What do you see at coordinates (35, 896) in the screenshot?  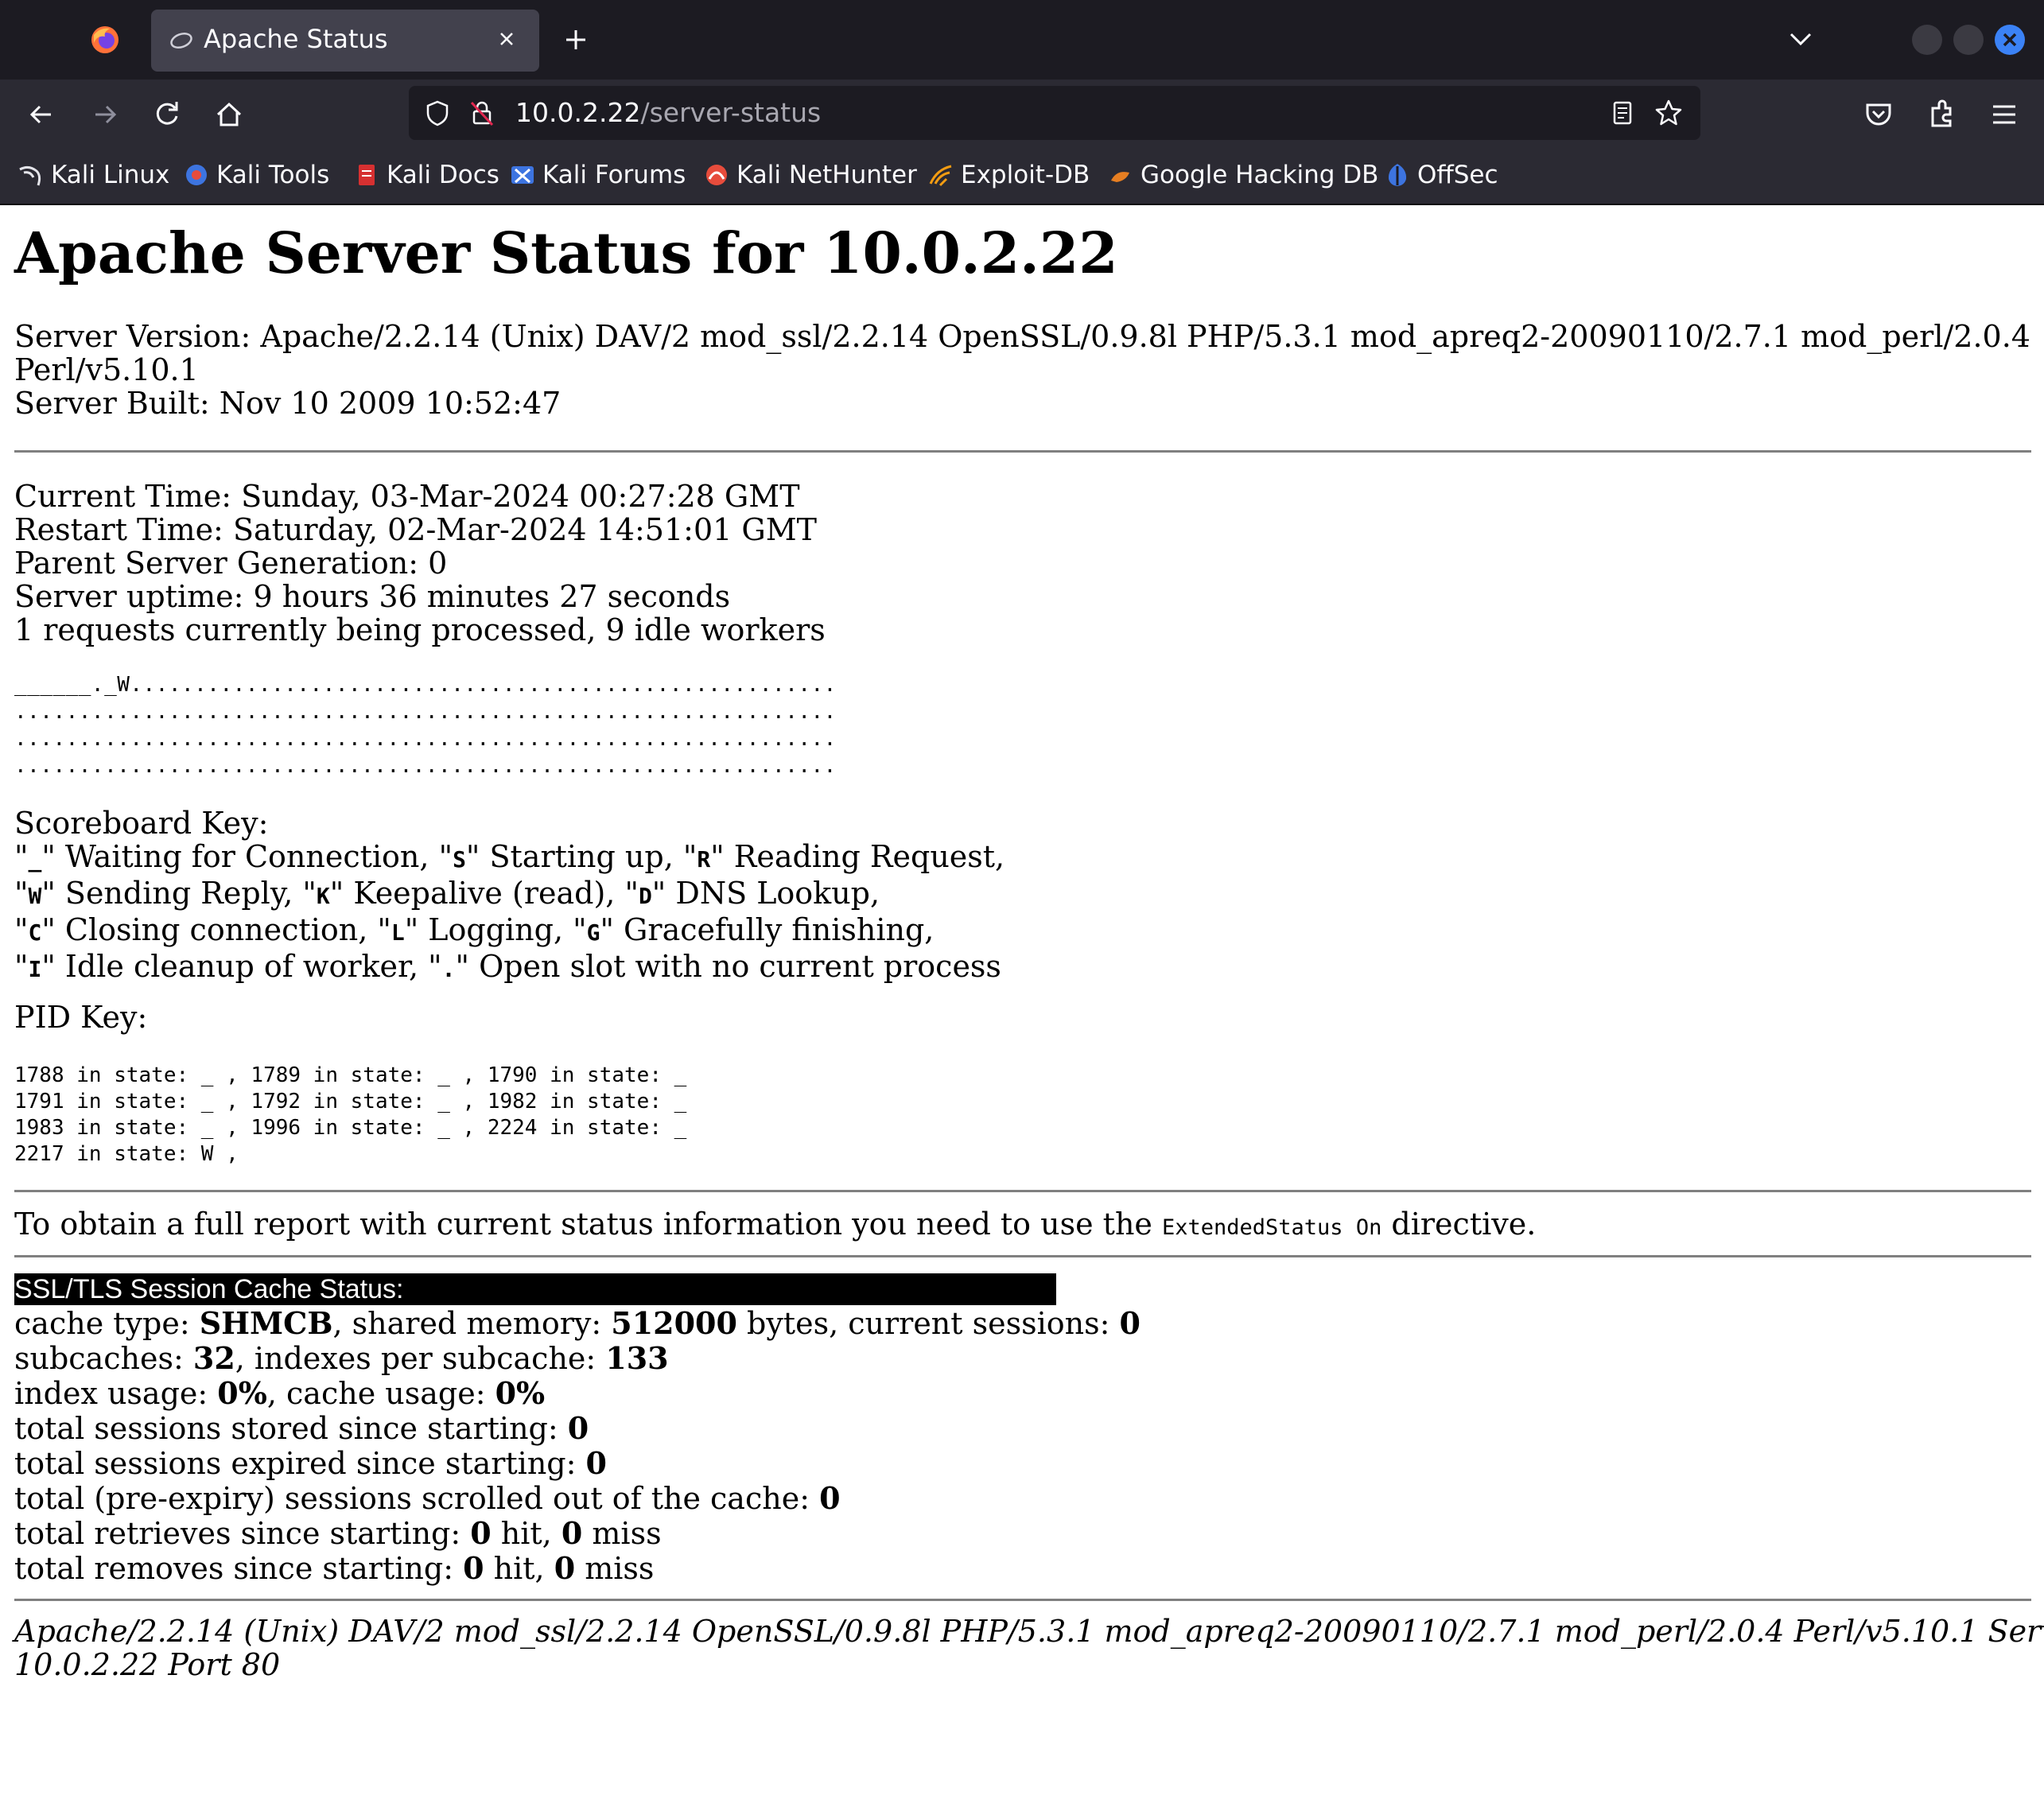 I see `scoreboard-code: W` at bounding box center [35, 896].